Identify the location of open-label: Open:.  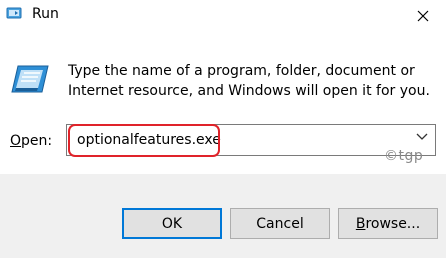
(31, 141).